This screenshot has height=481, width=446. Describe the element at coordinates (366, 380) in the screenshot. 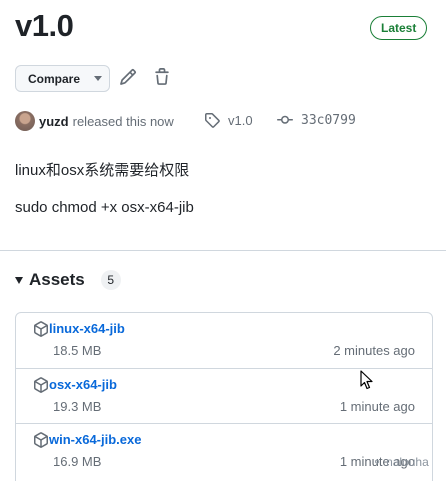

I see `mouse-cursor-icon` at that location.